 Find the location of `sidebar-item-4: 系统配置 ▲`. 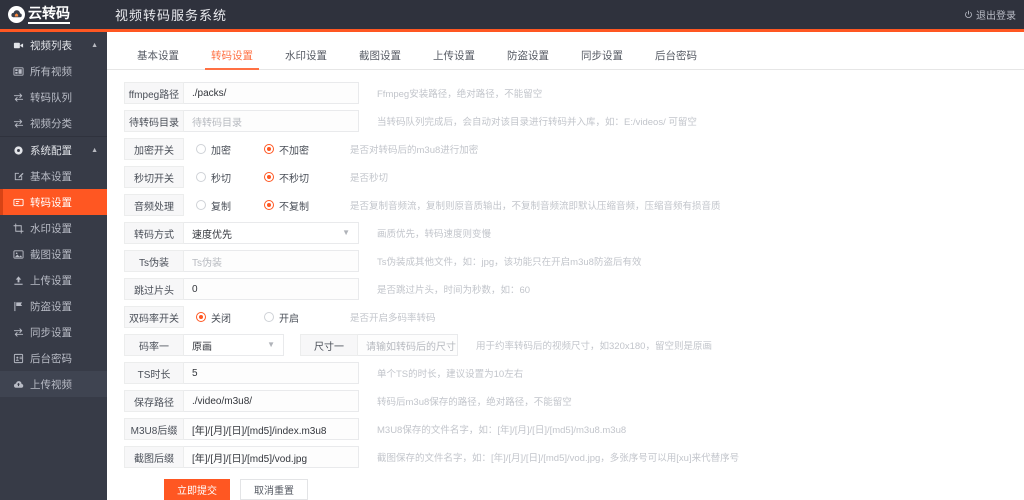

sidebar-item-4: 系统配置 ▲ is located at coordinates (53, 150).